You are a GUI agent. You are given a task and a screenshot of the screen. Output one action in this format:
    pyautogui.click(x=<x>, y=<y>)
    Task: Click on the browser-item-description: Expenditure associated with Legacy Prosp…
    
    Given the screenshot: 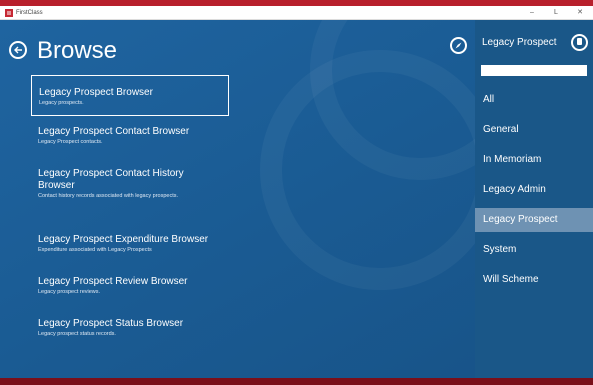 What is the action you would take?
    pyautogui.click(x=95, y=250)
    